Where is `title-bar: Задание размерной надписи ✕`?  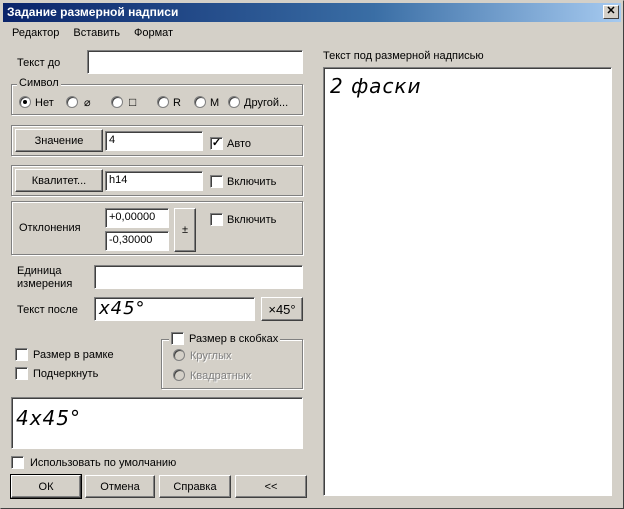 title-bar: Задание размерной надписи ✕ is located at coordinates (312, 12).